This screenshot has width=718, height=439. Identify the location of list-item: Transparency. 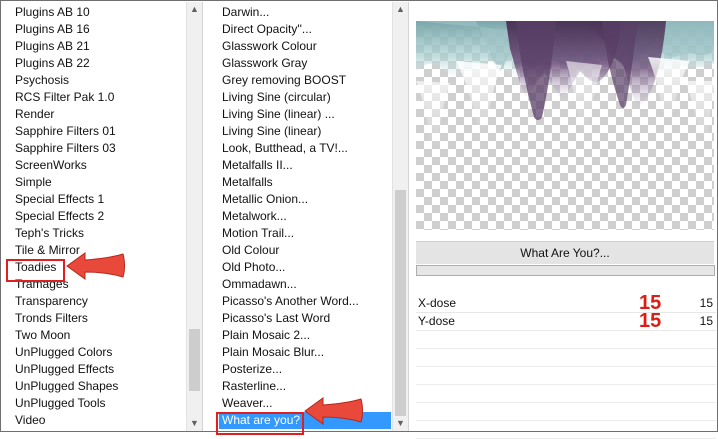
(99, 301).